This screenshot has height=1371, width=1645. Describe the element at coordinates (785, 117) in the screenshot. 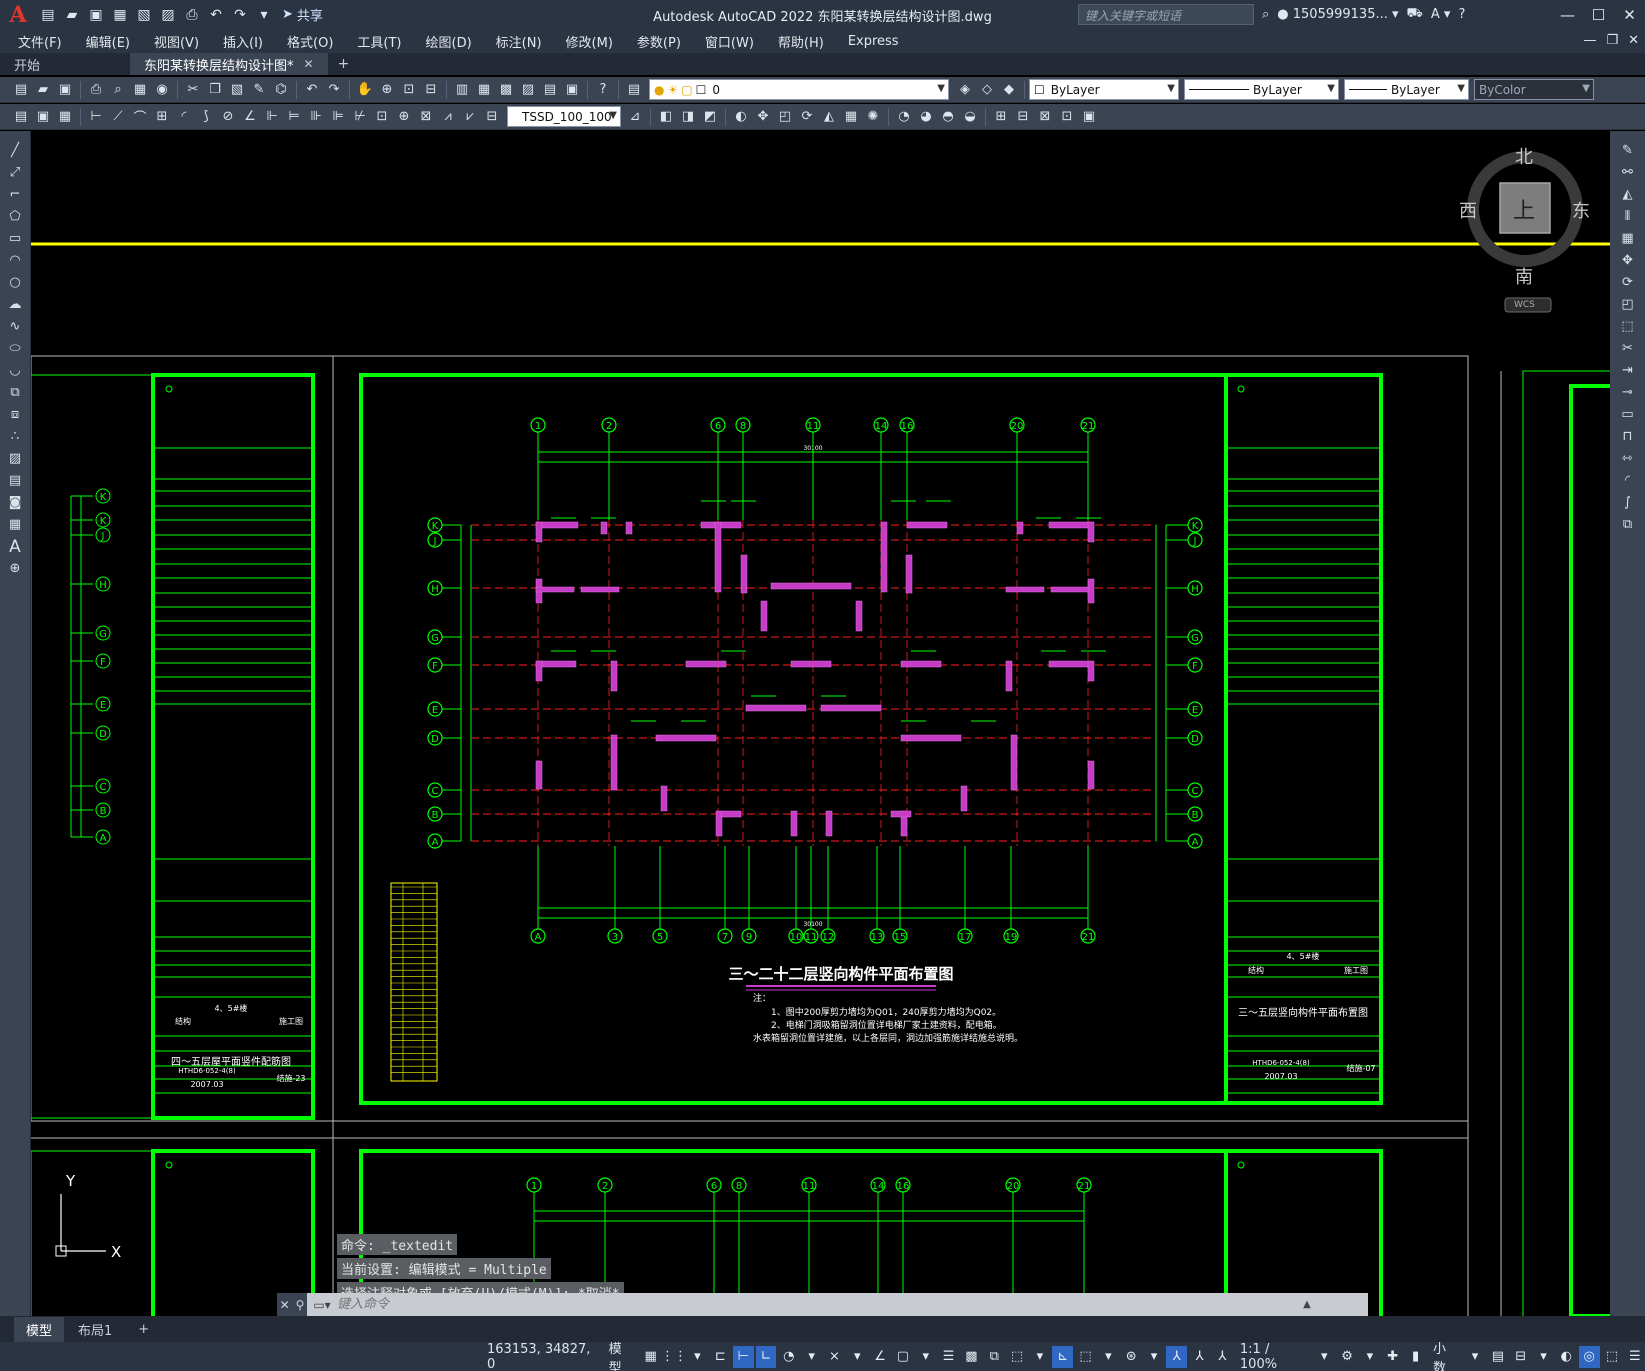

I see `scale-icon: ◰` at that location.